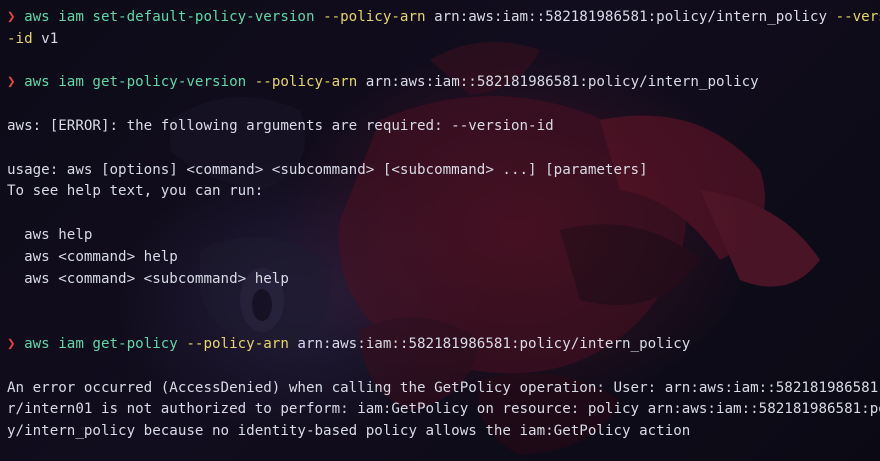 The width and height of the screenshot is (880, 461). I want to click on flag-text: -id, so click(20, 38).